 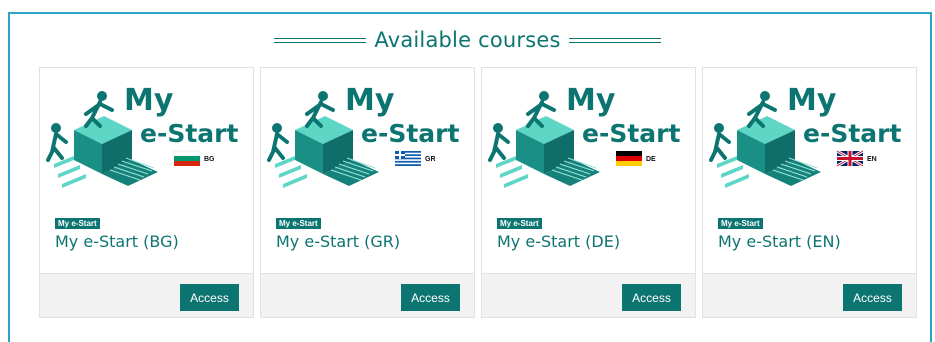 What do you see at coordinates (430, 159) in the screenshot?
I see `language-code: GR` at bounding box center [430, 159].